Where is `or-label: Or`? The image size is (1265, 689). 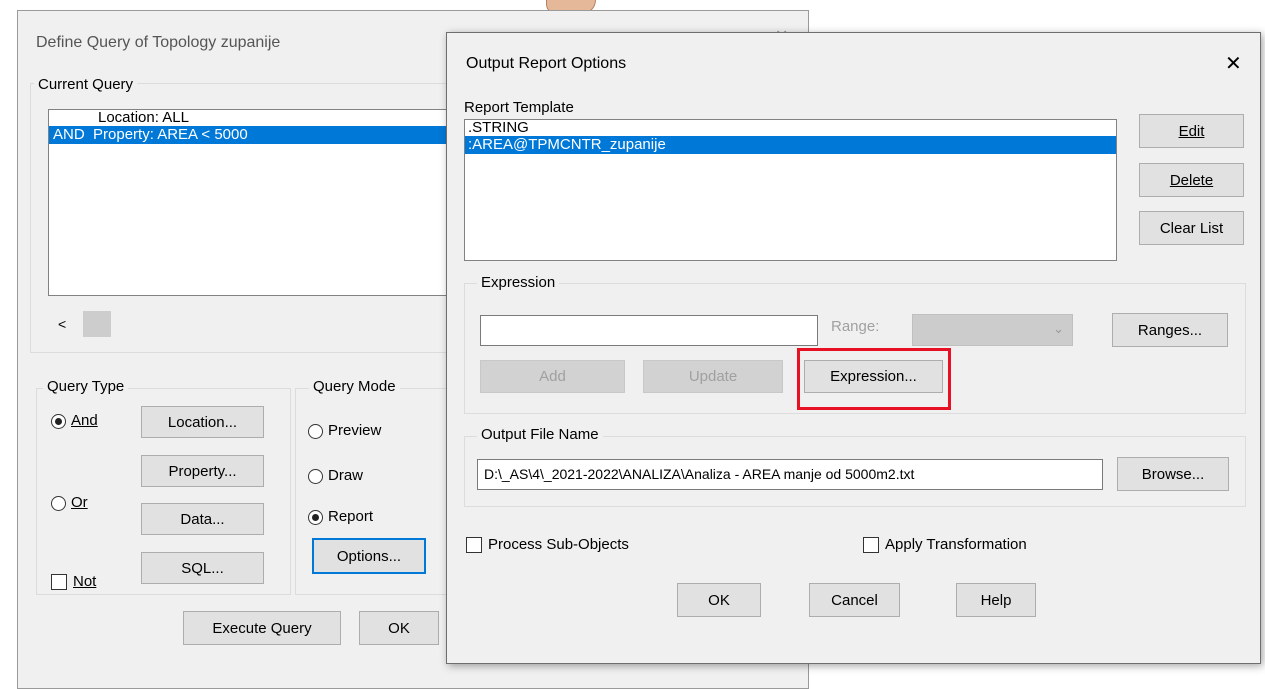 or-label: Or is located at coordinates (79, 502).